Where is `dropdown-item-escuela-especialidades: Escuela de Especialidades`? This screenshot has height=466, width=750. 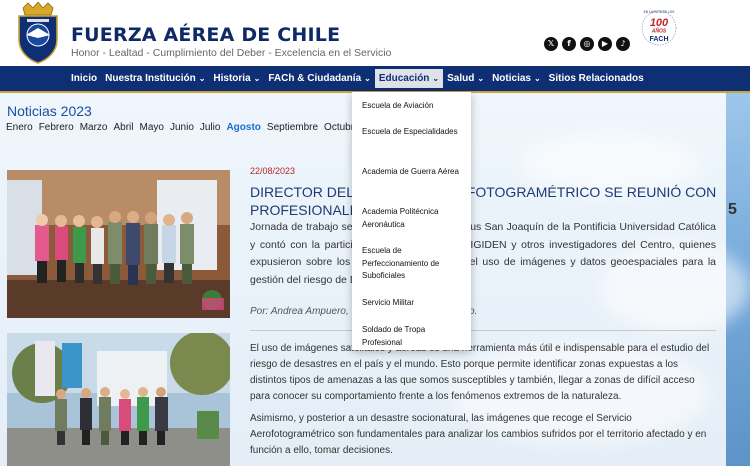
dropdown-item-escuela-especialidades: Escuela de Especialidades is located at coordinates (412, 132).